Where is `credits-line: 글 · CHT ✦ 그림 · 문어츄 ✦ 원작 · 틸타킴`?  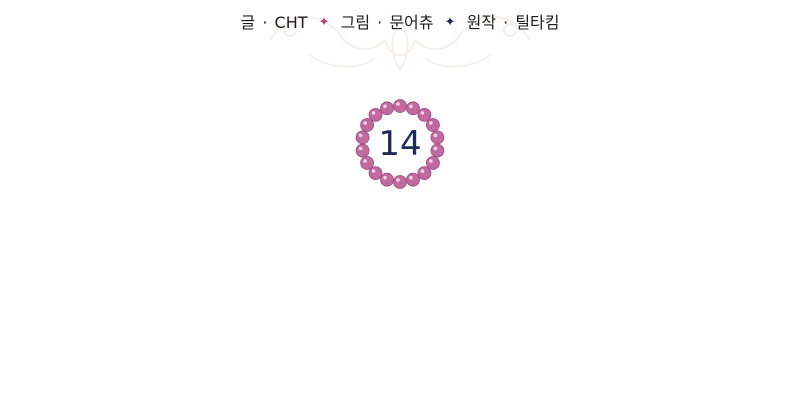 credits-line: 글 · CHT ✦ 그림 · 문어츄 ✦ 원작 · 틸타킴 is located at coordinates (400, 22).